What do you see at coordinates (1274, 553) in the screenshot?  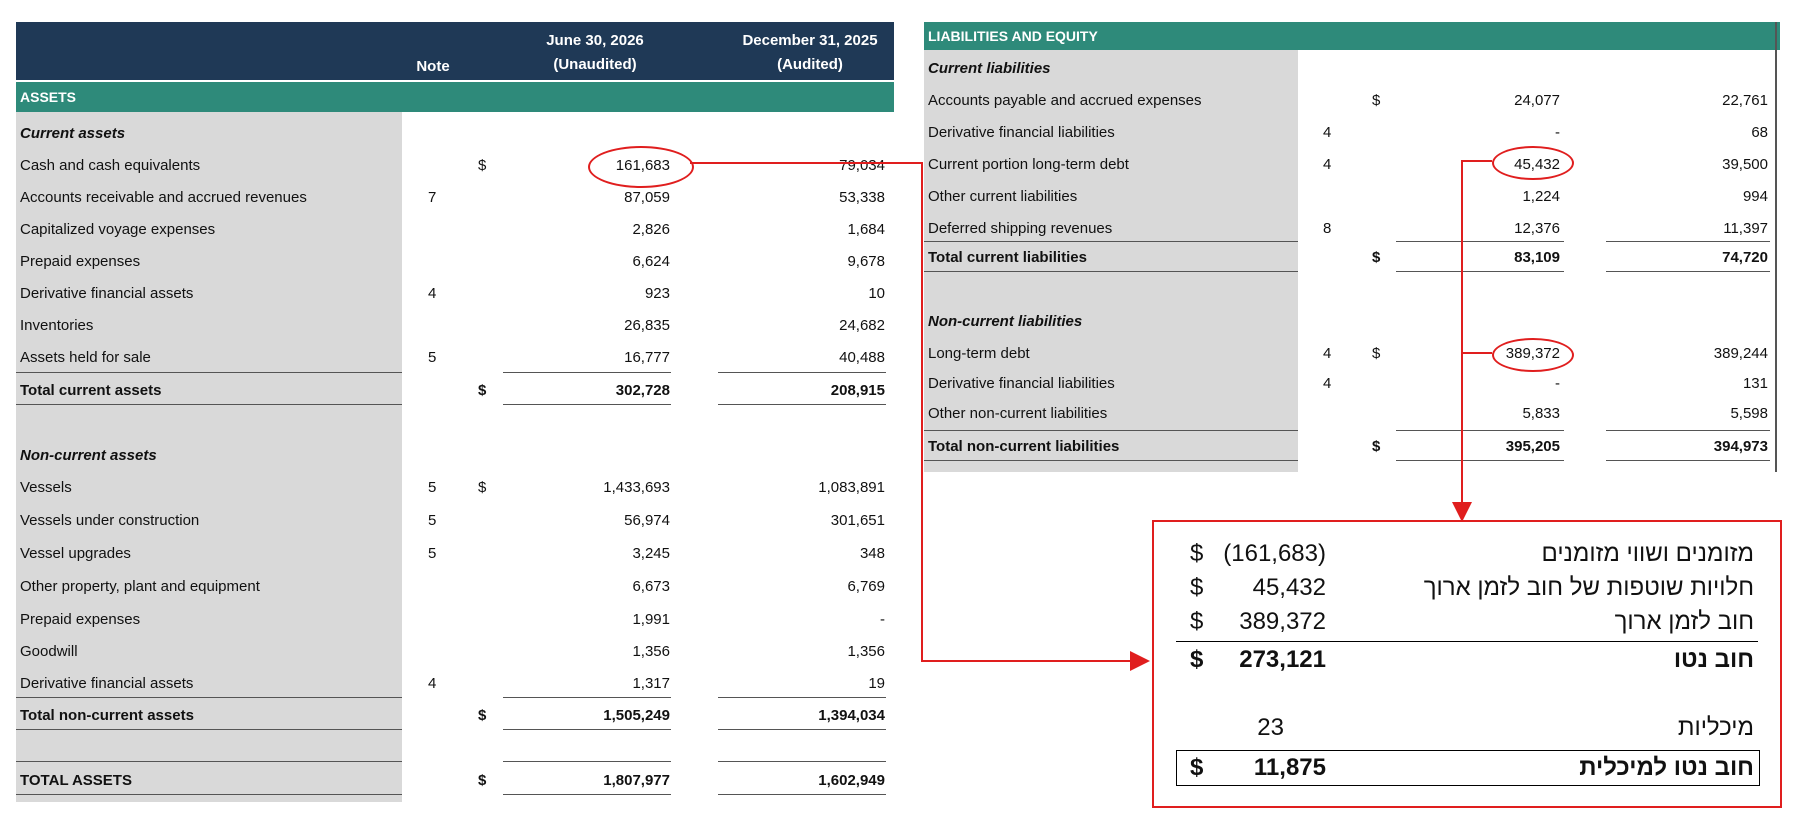 I see `row-value: (161,683)` at bounding box center [1274, 553].